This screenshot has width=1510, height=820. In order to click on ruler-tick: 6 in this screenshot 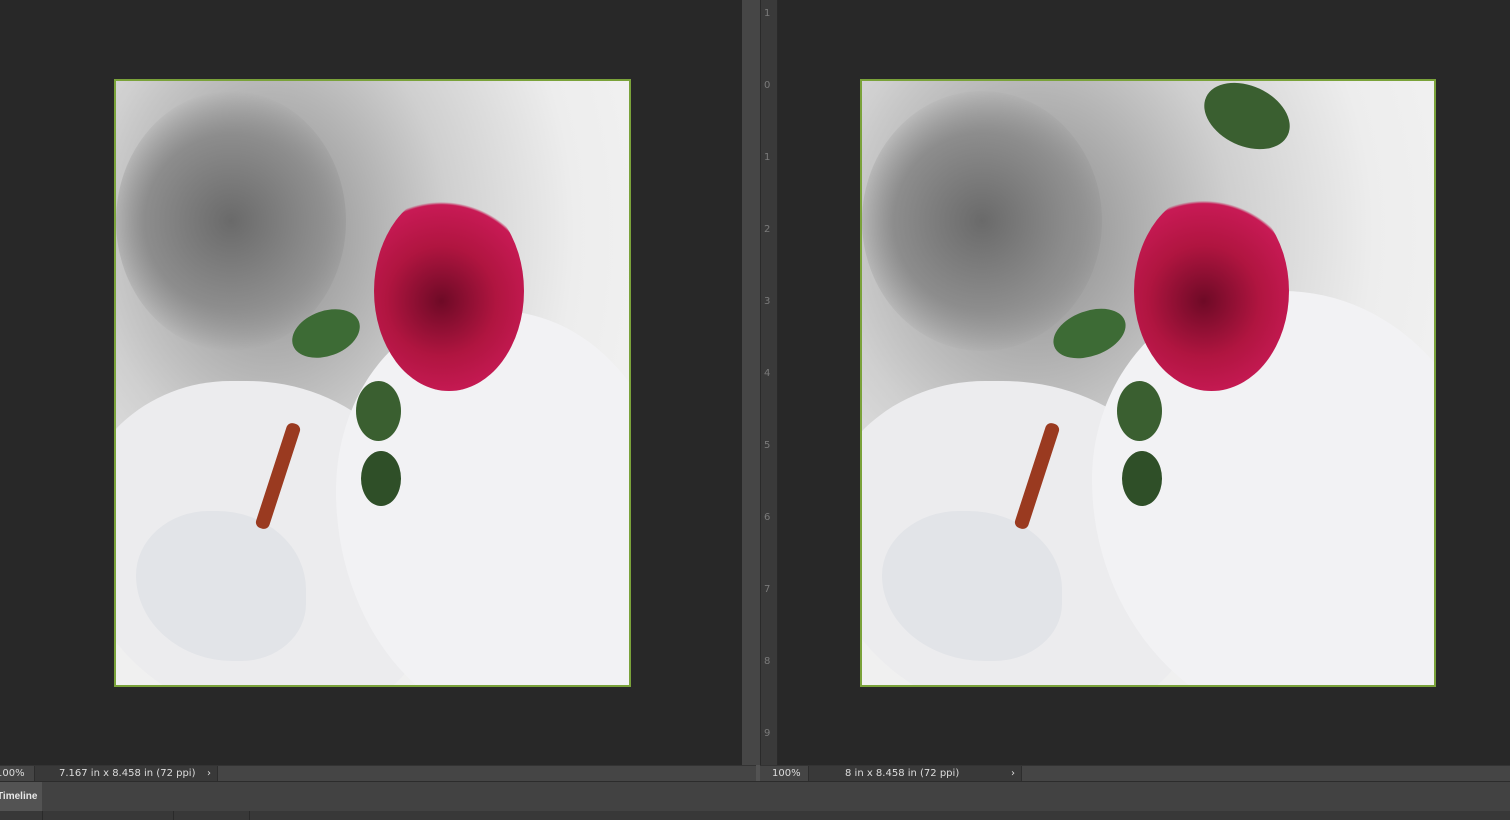, I will do `click(767, 517)`.